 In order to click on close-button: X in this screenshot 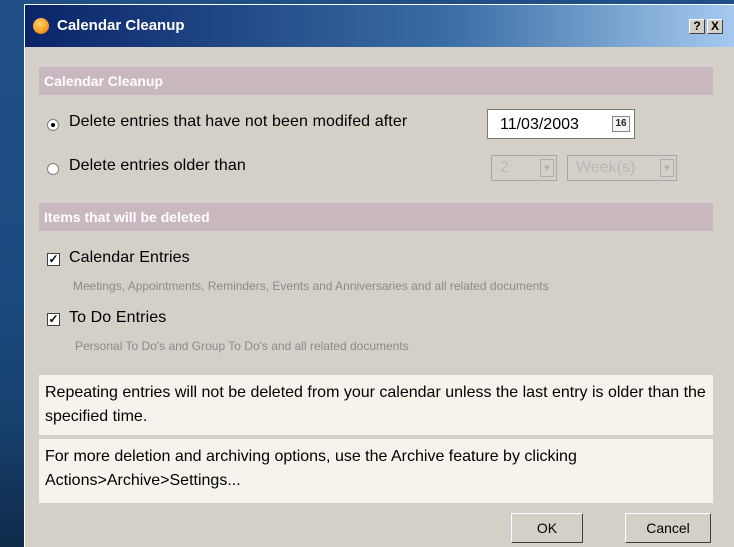, I will do `click(715, 26)`.